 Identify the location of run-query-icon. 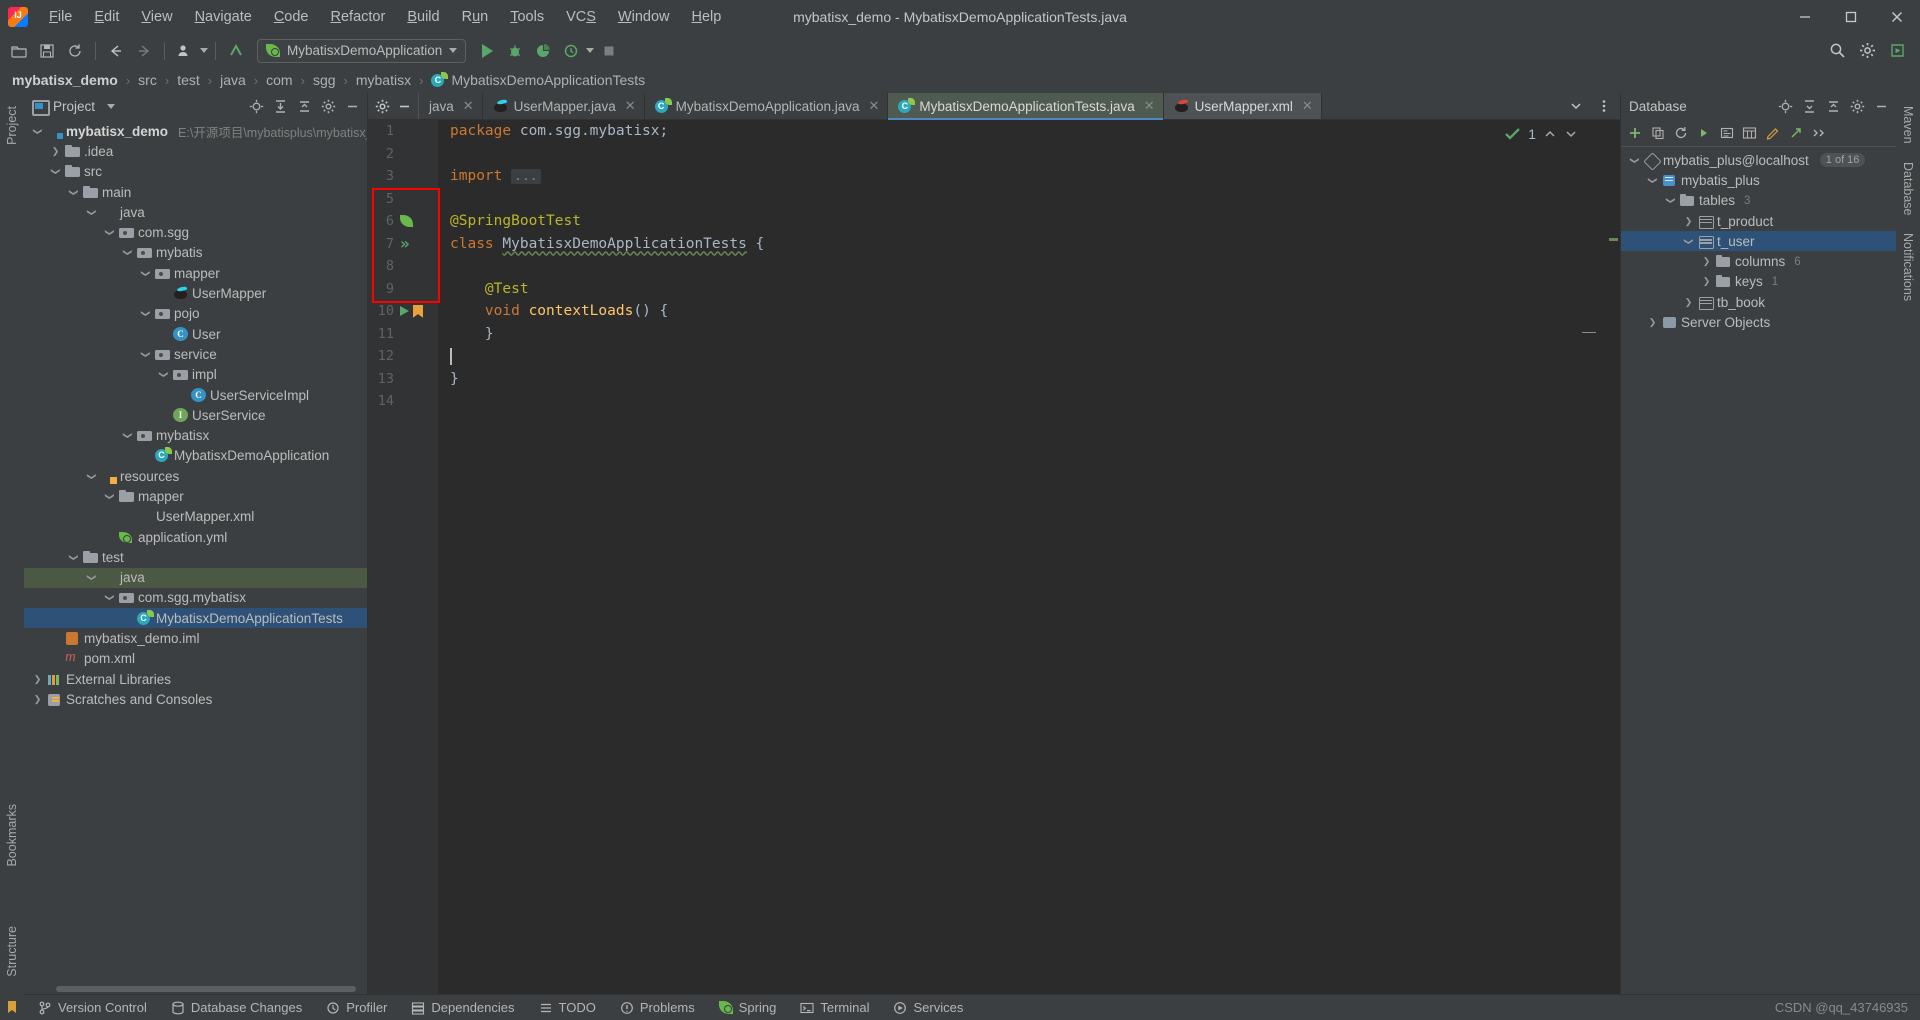
(1703, 133).